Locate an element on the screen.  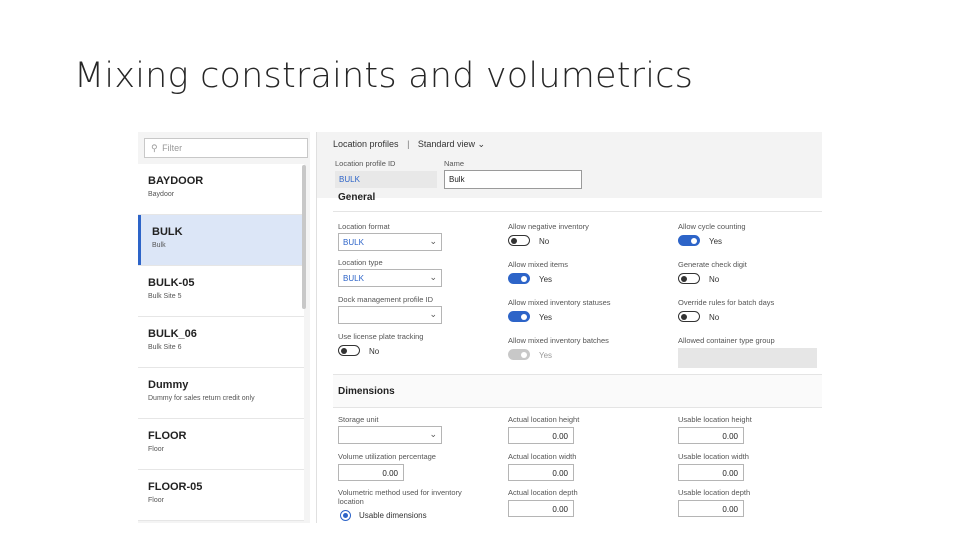
list-item-dummy: Dummy Dummy for sales return credit only is located at coordinates (221, 393).